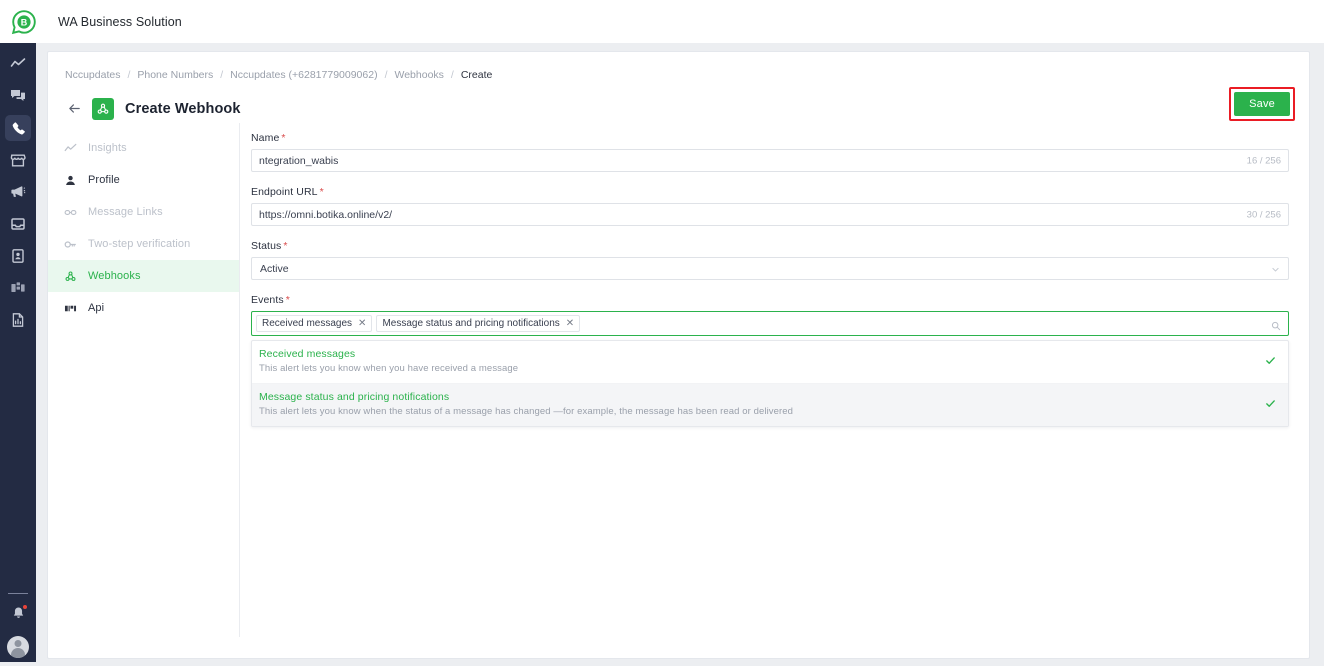 Image resolution: width=1324 pixels, height=666 pixels. What do you see at coordinates (662, 664) in the screenshot?
I see `bottom-strip` at bounding box center [662, 664].